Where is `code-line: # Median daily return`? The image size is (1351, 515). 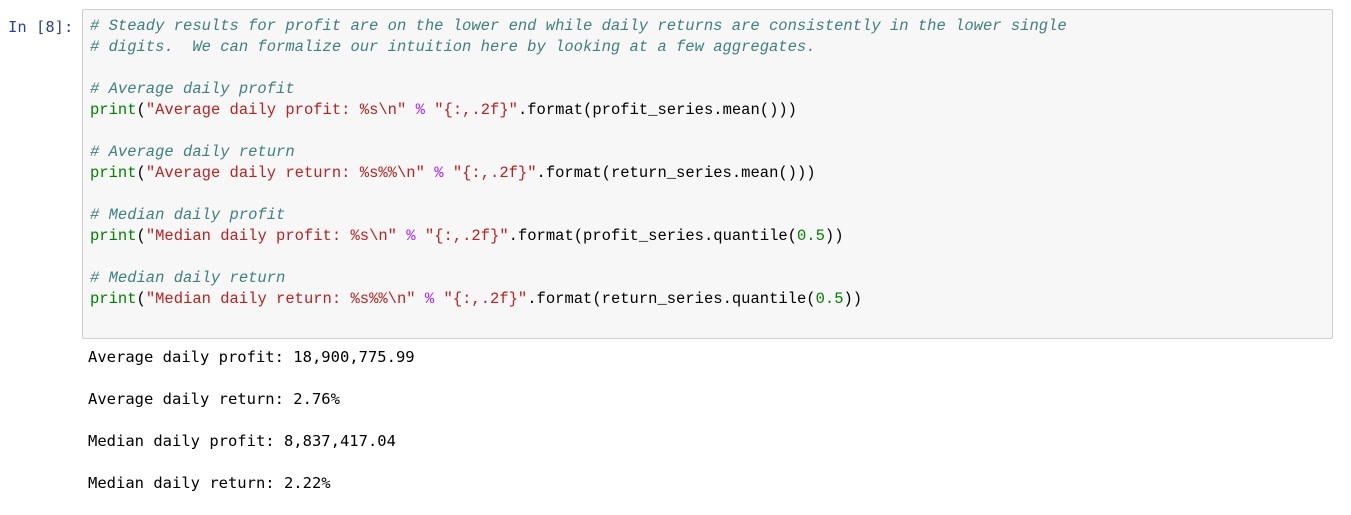 code-line: # Median daily return is located at coordinates (578, 278).